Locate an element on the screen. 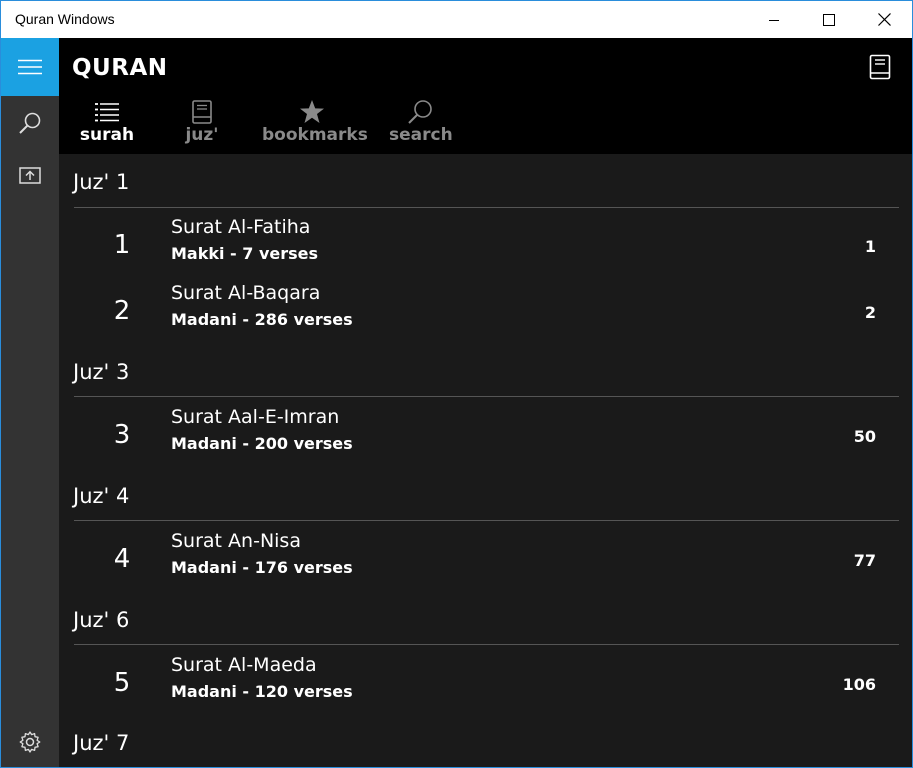  gear-icon is located at coordinates (30, 742).